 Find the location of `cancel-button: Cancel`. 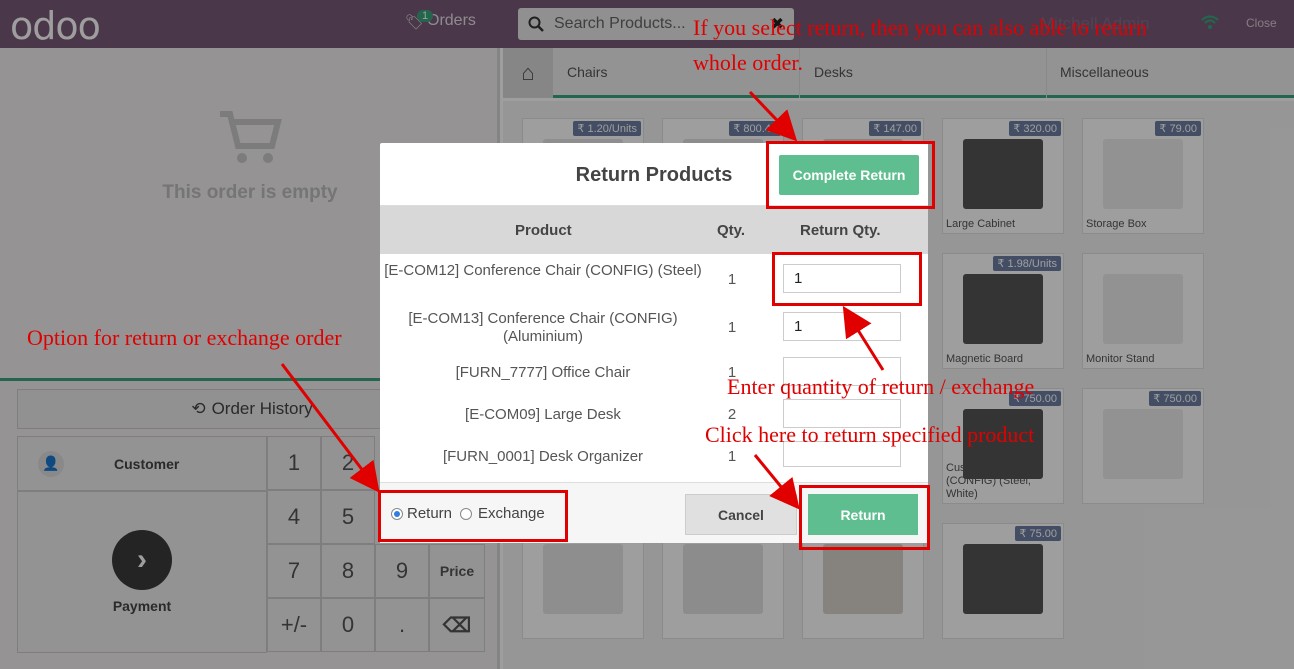

cancel-button: Cancel is located at coordinates (741, 514).